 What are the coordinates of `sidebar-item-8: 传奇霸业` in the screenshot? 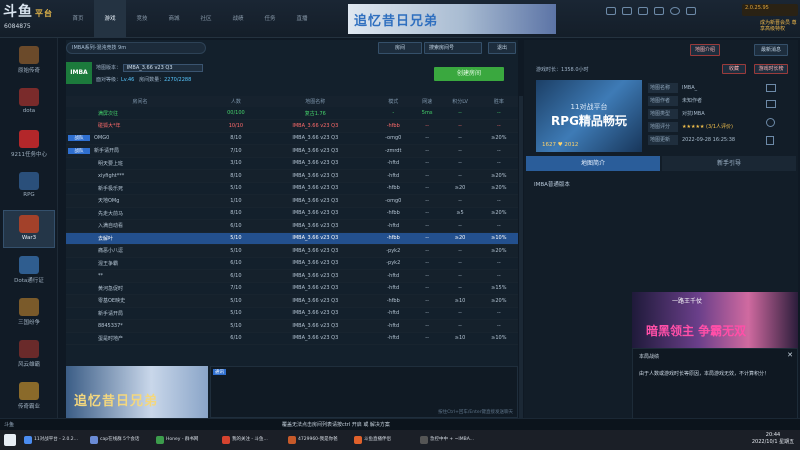 It's located at (29, 397).